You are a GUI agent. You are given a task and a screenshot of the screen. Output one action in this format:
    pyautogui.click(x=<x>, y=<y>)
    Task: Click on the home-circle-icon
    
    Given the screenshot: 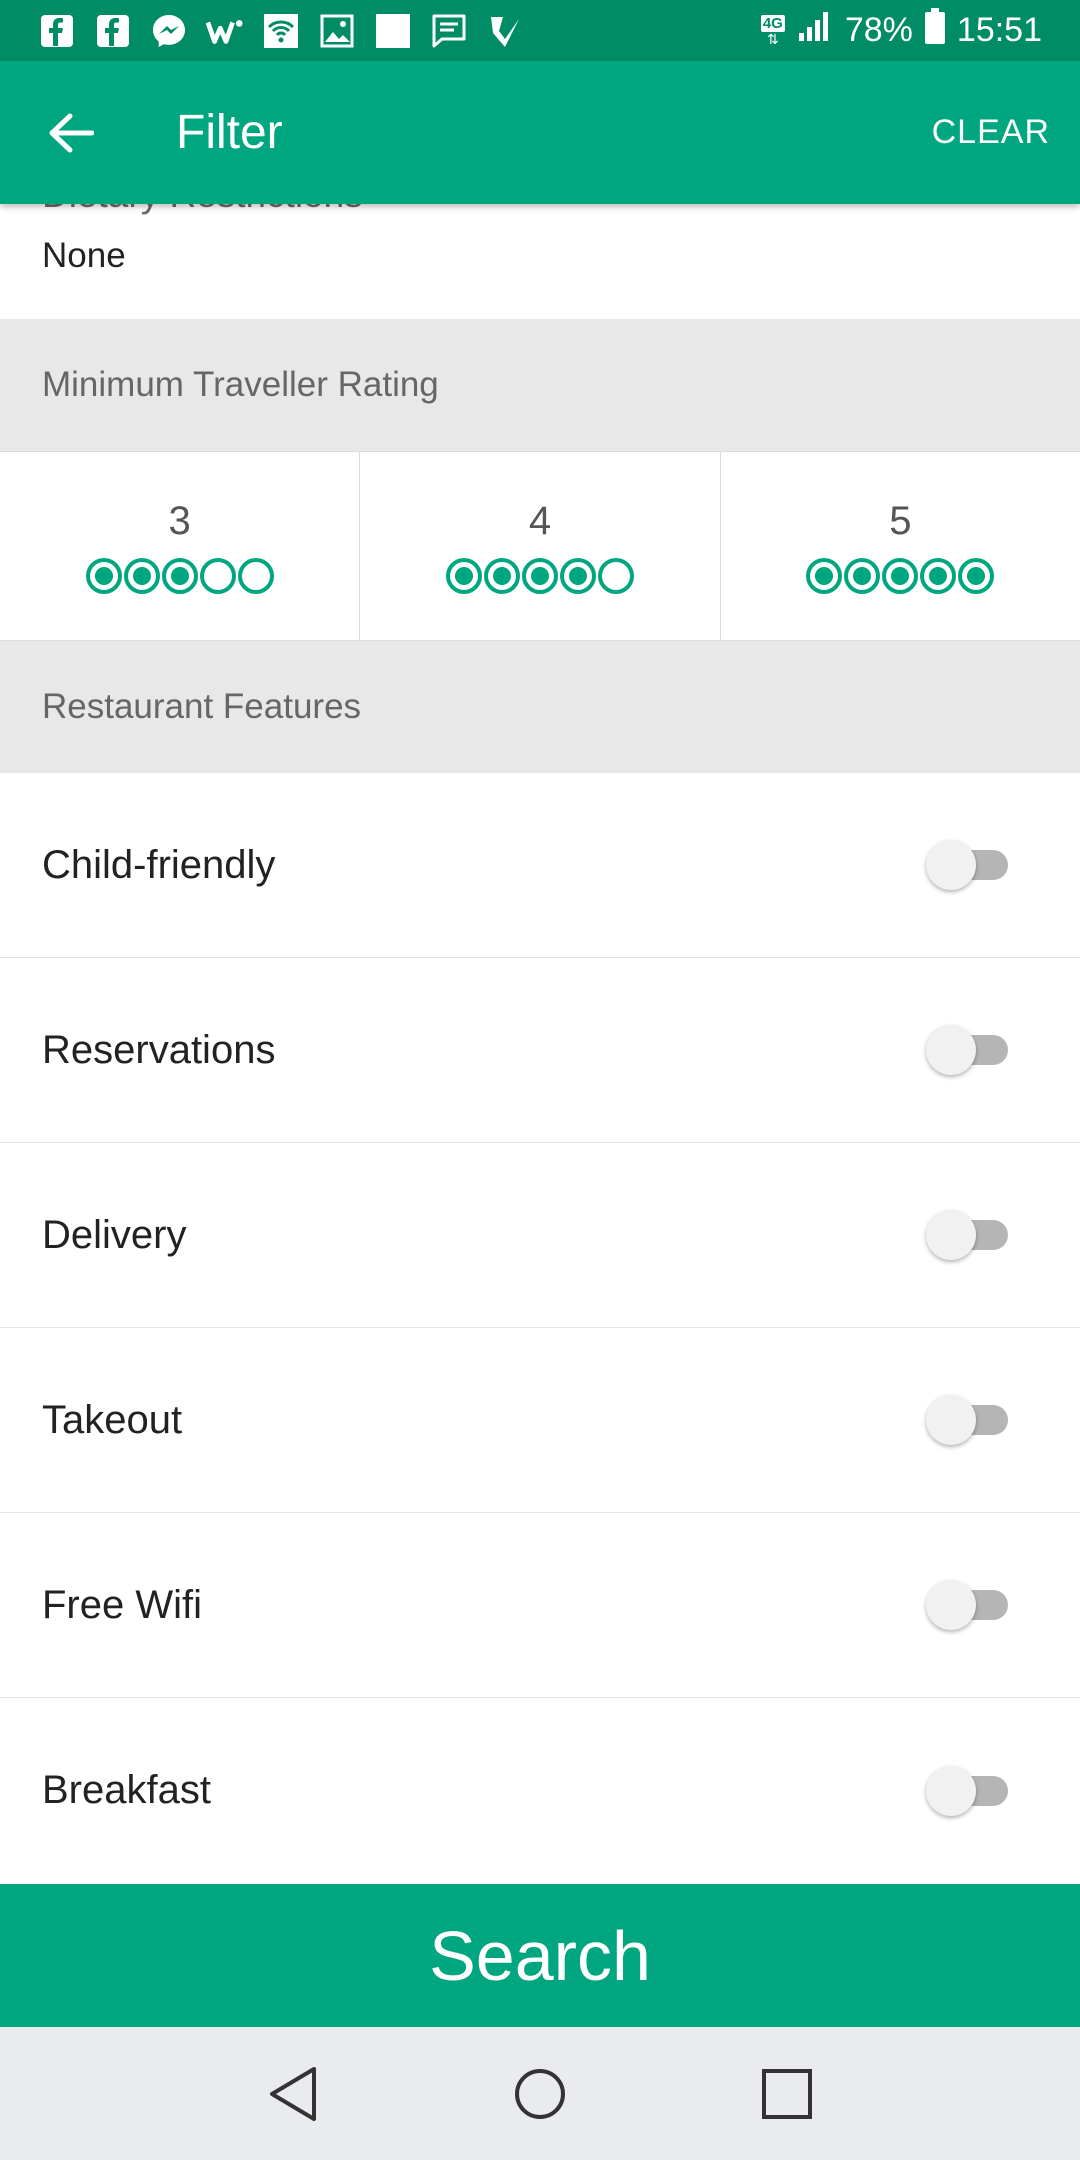 What is the action you would take?
    pyautogui.click(x=539, y=2093)
    